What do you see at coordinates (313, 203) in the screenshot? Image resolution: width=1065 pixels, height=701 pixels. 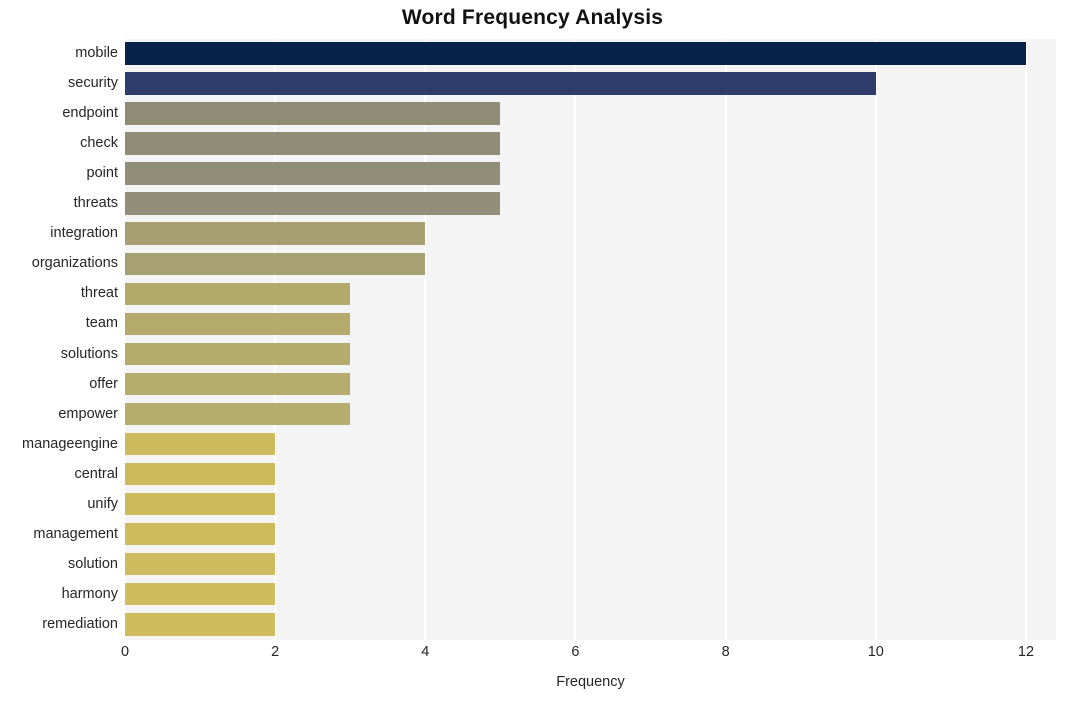 I see `bar-threats` at bounding box center [313, 203].